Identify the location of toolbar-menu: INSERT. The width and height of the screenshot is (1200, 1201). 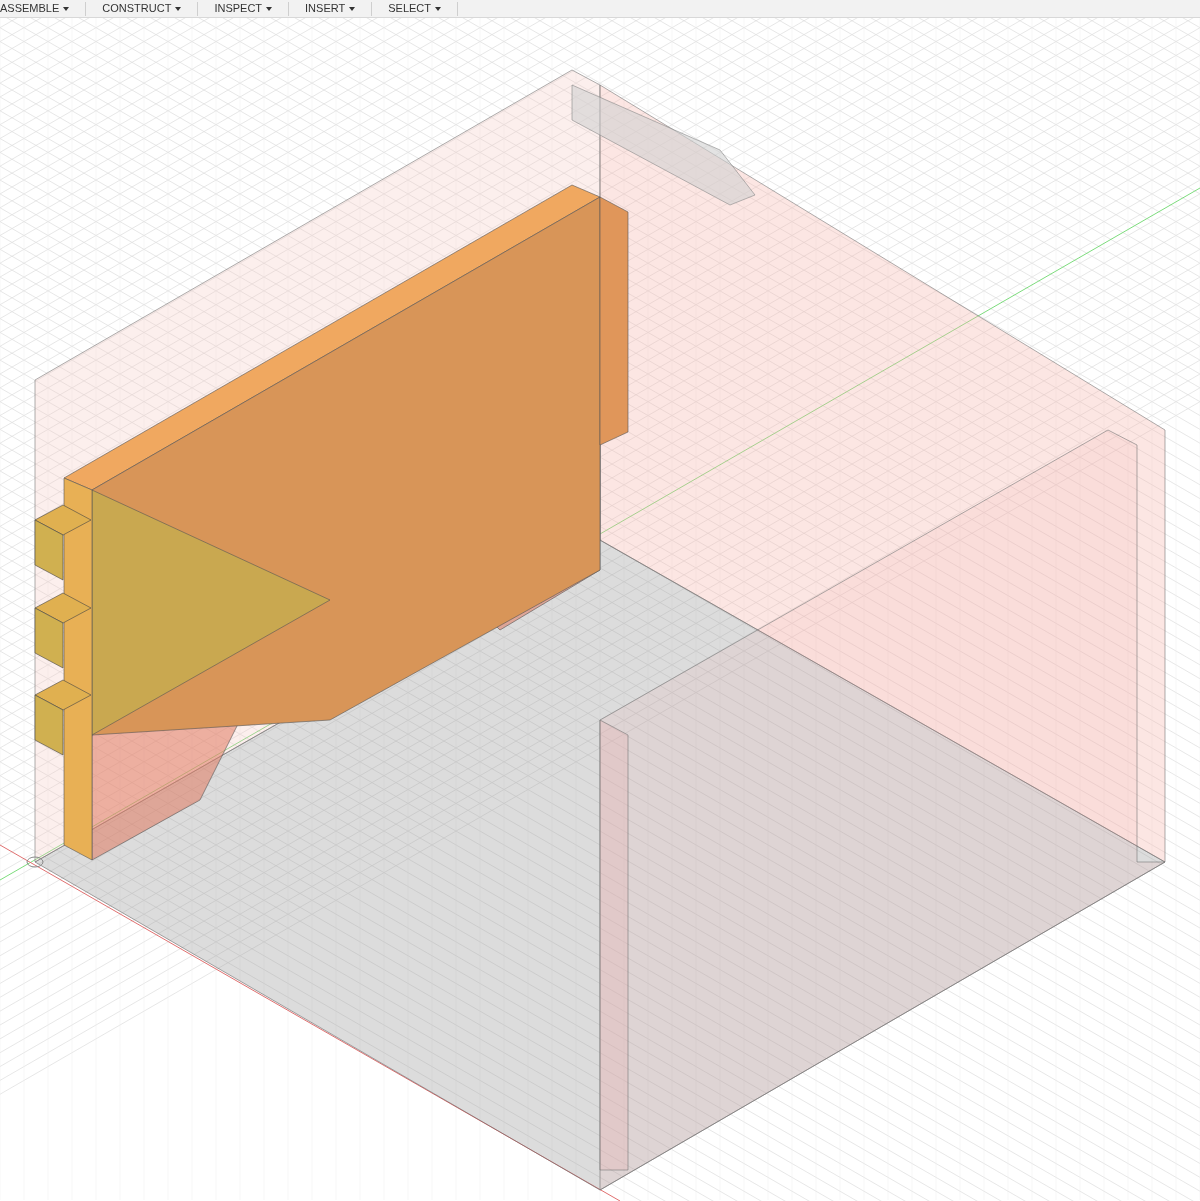
(330, 8).